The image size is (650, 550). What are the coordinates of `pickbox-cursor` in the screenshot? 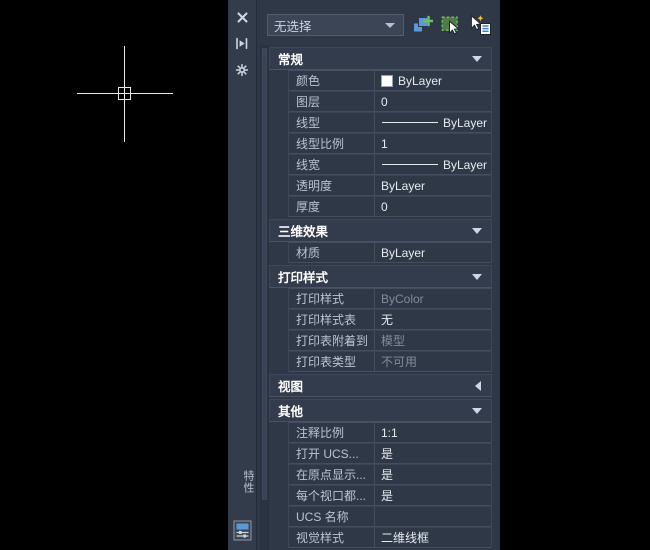 It's located at (124, 93).